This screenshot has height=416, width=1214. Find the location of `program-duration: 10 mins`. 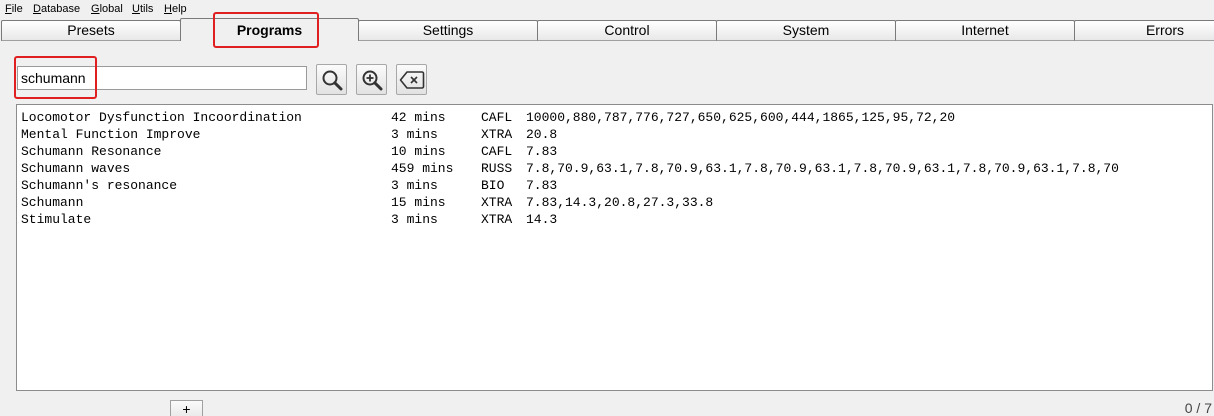

program-duration: 10 mins is located at coordinates (418, 151).